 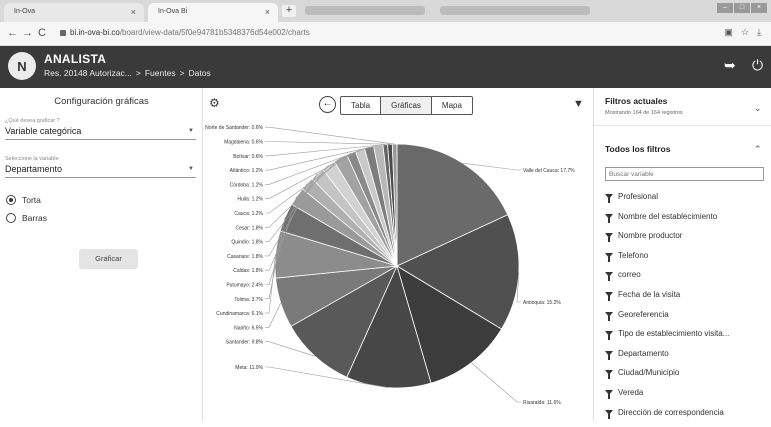 I want to click on slice-label: Magdalena: 0.6%, so click(x=243, y=143).